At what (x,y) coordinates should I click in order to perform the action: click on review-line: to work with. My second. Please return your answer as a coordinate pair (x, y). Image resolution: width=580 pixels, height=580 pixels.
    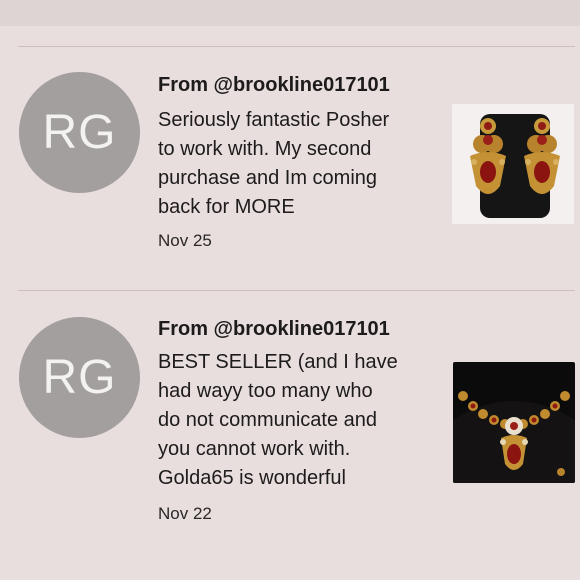
    Looking at the image, I should click on (265, 149).